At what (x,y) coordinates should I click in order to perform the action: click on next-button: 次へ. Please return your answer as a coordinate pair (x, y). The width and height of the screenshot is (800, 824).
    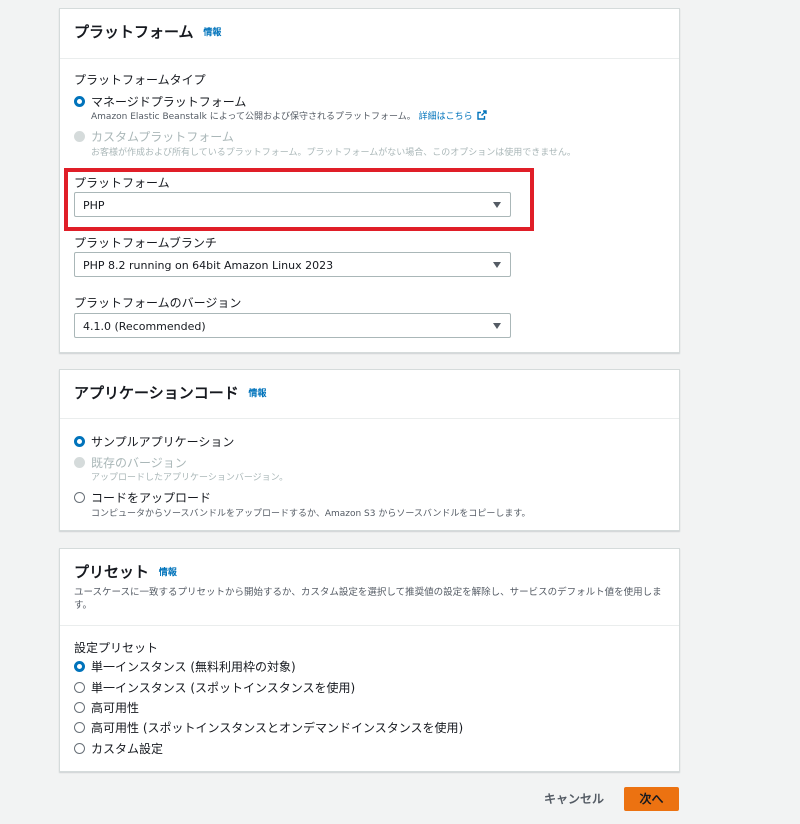
    Looking at the image, I should click on (651, 799).